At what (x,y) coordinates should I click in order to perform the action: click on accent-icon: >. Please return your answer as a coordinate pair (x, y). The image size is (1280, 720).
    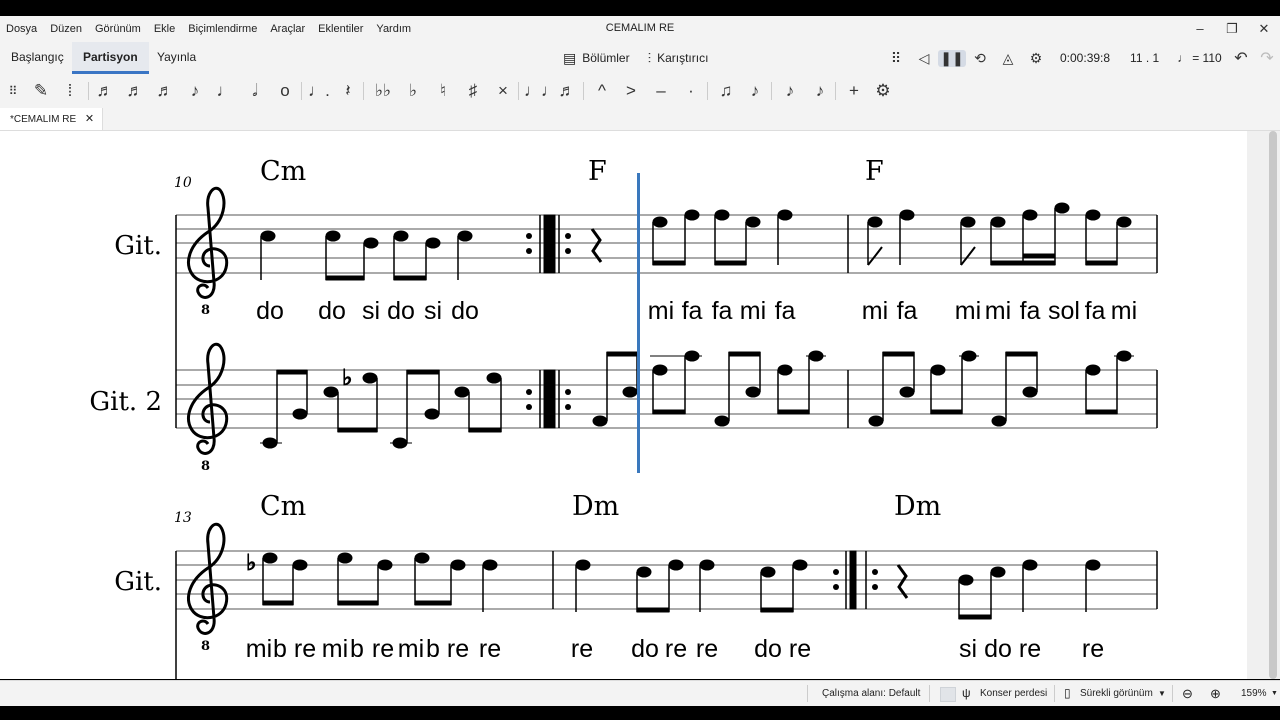
    Looking at the image, I should click on (631, 91).